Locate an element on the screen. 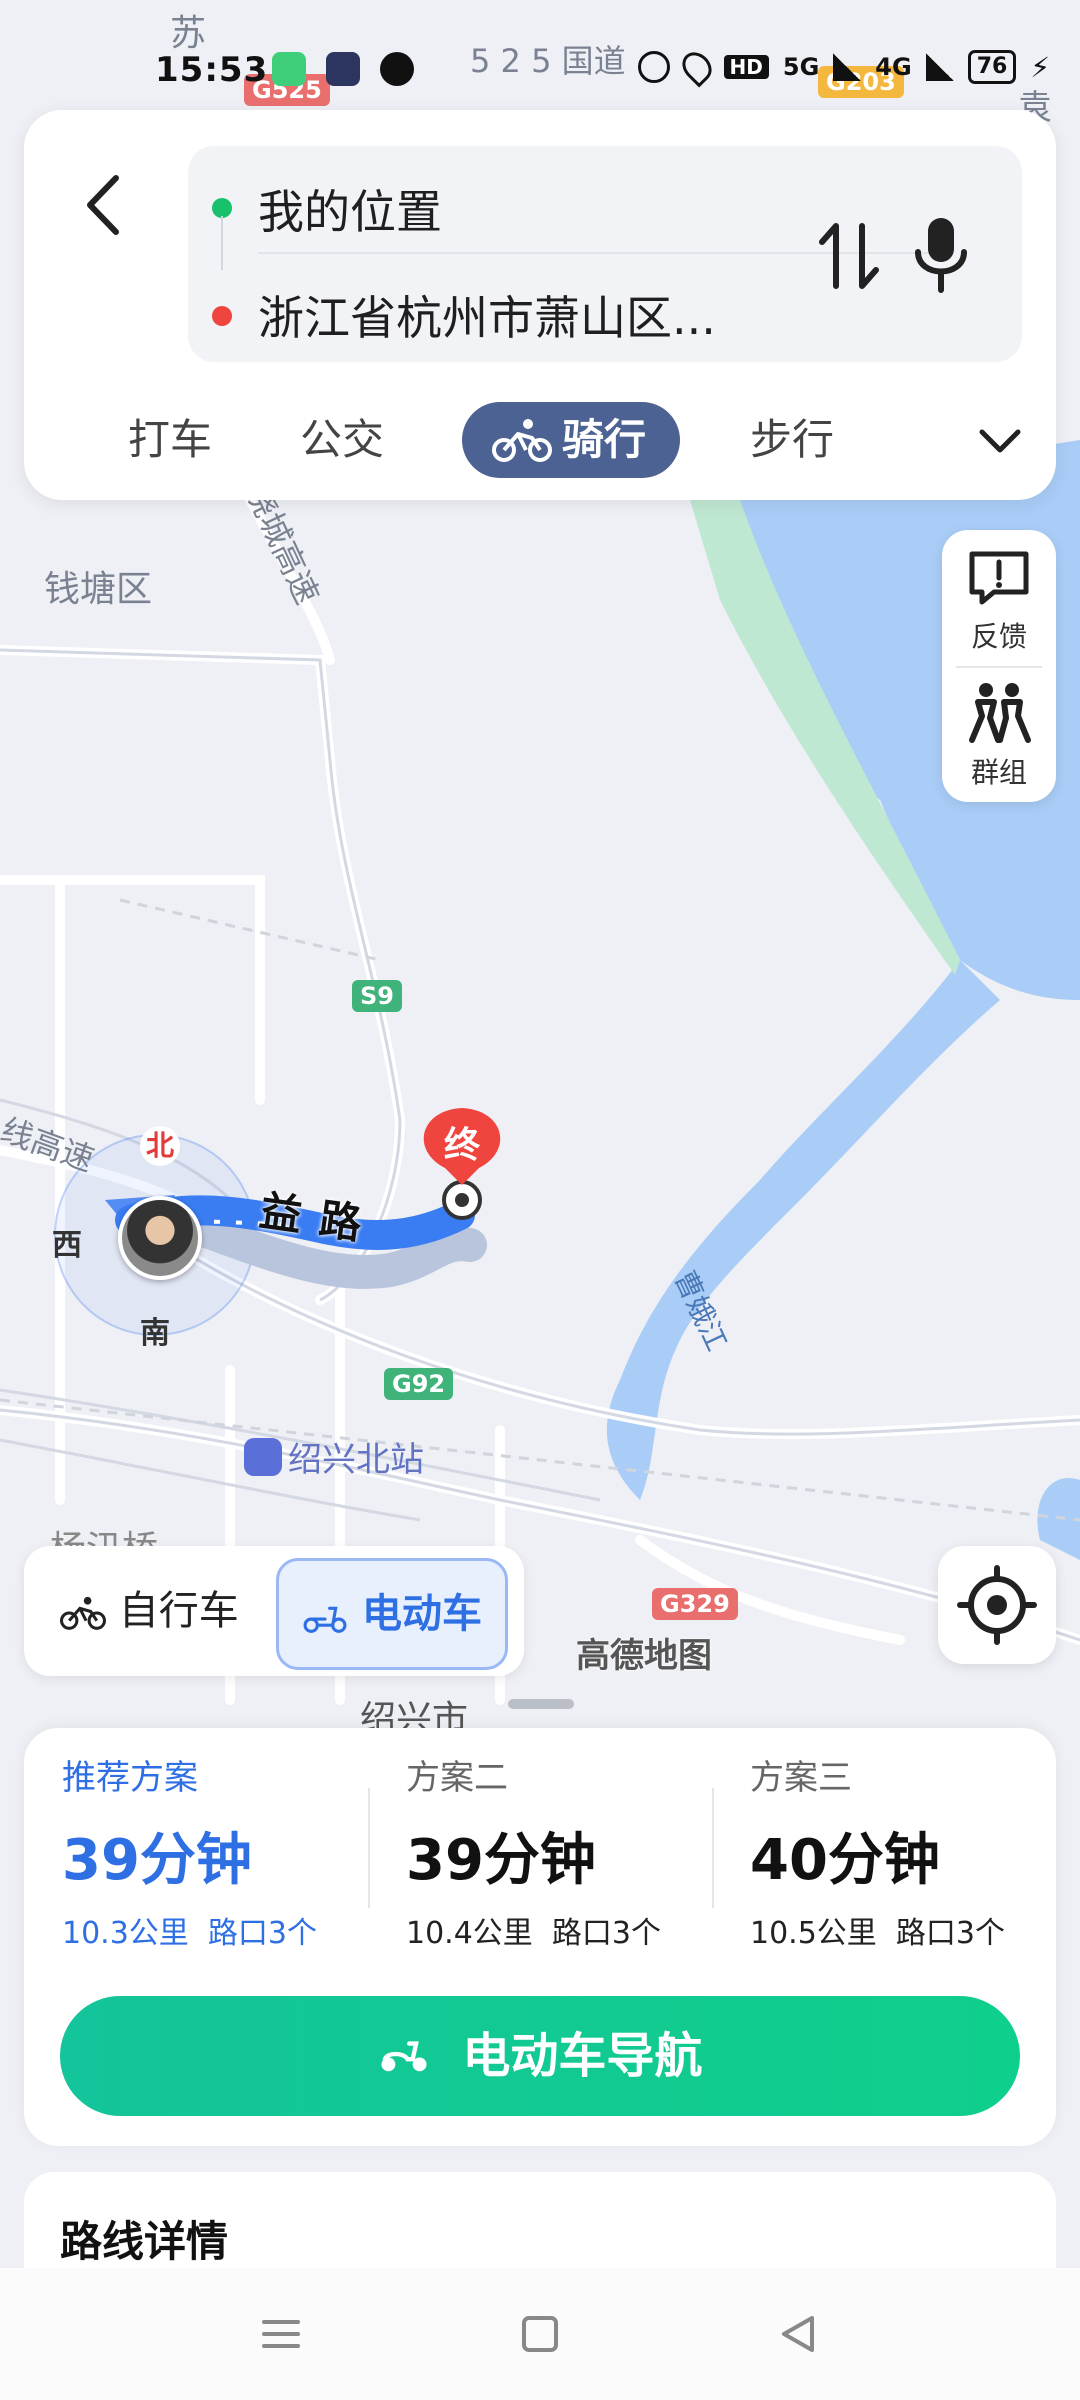  chevron-down-icon is located at coordinates (1000, 441).